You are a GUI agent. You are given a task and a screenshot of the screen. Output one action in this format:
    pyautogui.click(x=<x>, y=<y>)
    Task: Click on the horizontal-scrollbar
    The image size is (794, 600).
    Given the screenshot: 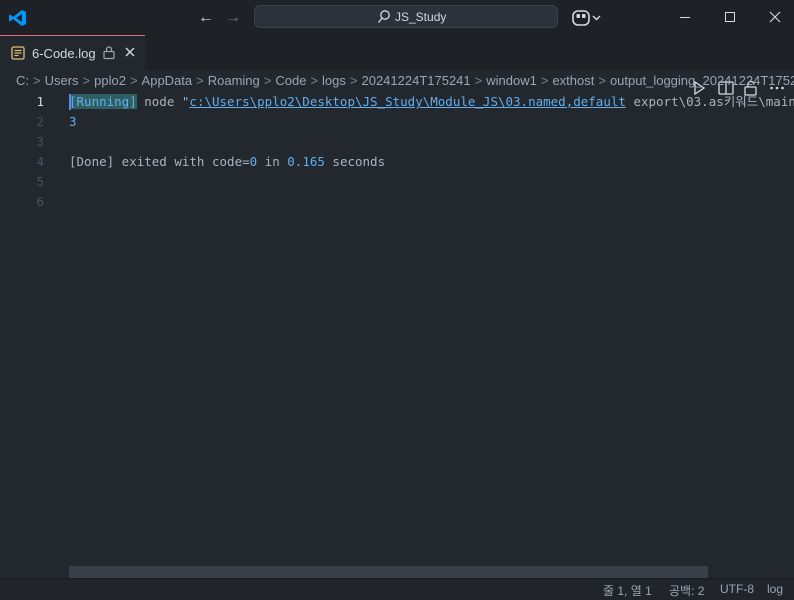 What is the action you would take?
    pyautogui.click(x=388, y=572)
    